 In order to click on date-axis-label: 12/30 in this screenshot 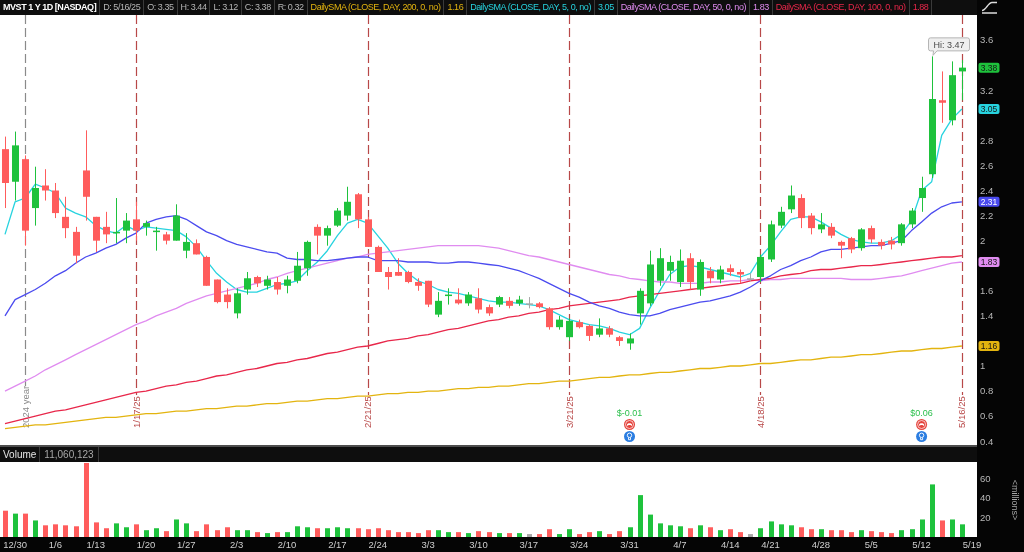, I will do `click(15, 544)`.